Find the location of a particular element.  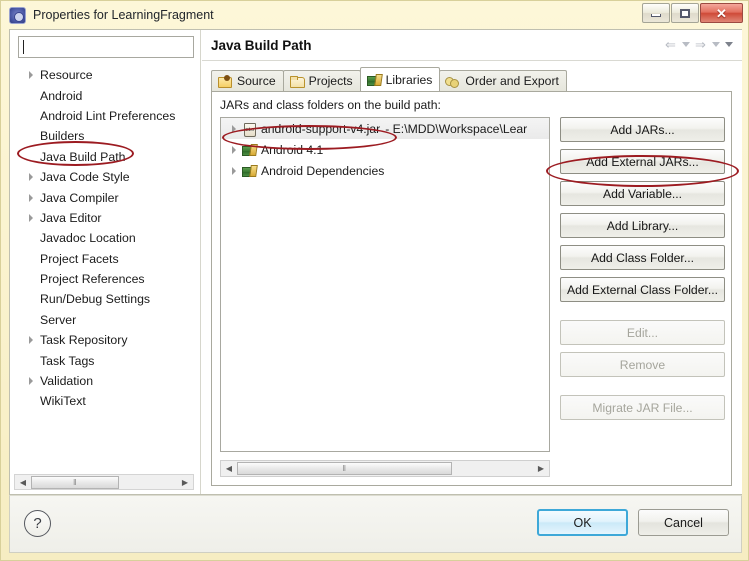

sidebar-item-validation: Validation is located at coordinates (105, 381).